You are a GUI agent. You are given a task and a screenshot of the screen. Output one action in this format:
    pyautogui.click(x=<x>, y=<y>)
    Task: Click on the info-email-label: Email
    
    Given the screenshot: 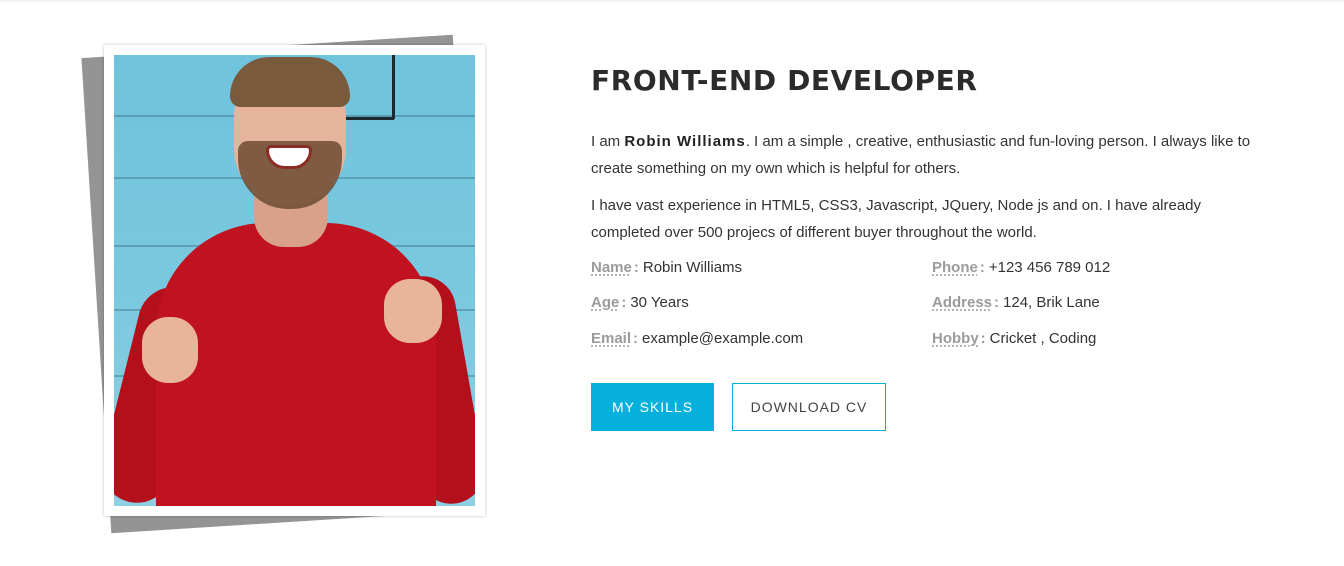 What is the action you would take?
    pyautogui.click(x=611, y=338)
    